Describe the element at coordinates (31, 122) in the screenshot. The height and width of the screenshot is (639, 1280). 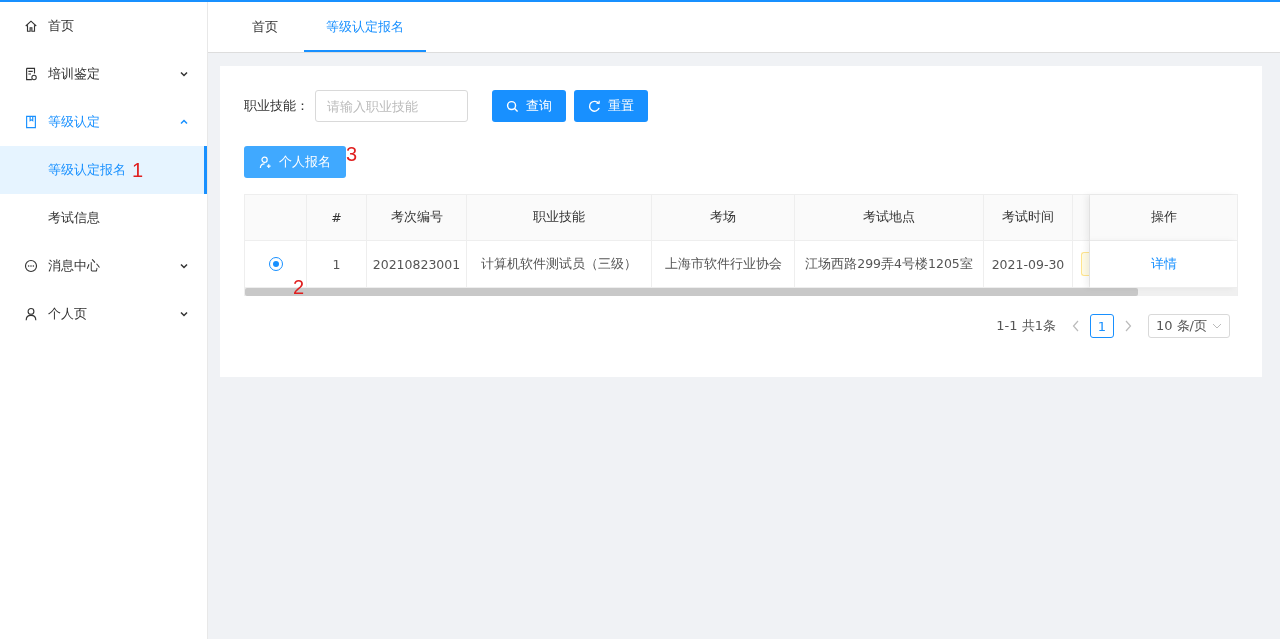
I see `bookmark-icon` at that location.